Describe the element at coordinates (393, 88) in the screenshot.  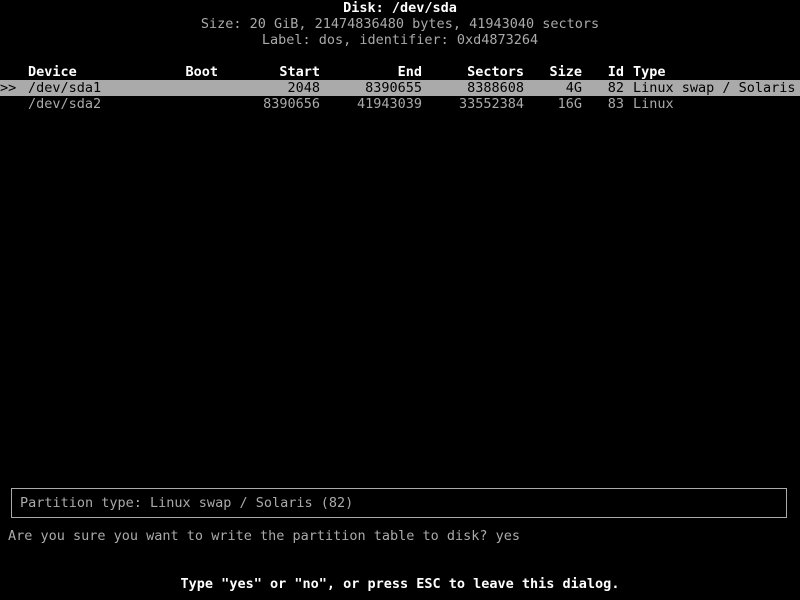
I see `row-end: 8390655` at that location.